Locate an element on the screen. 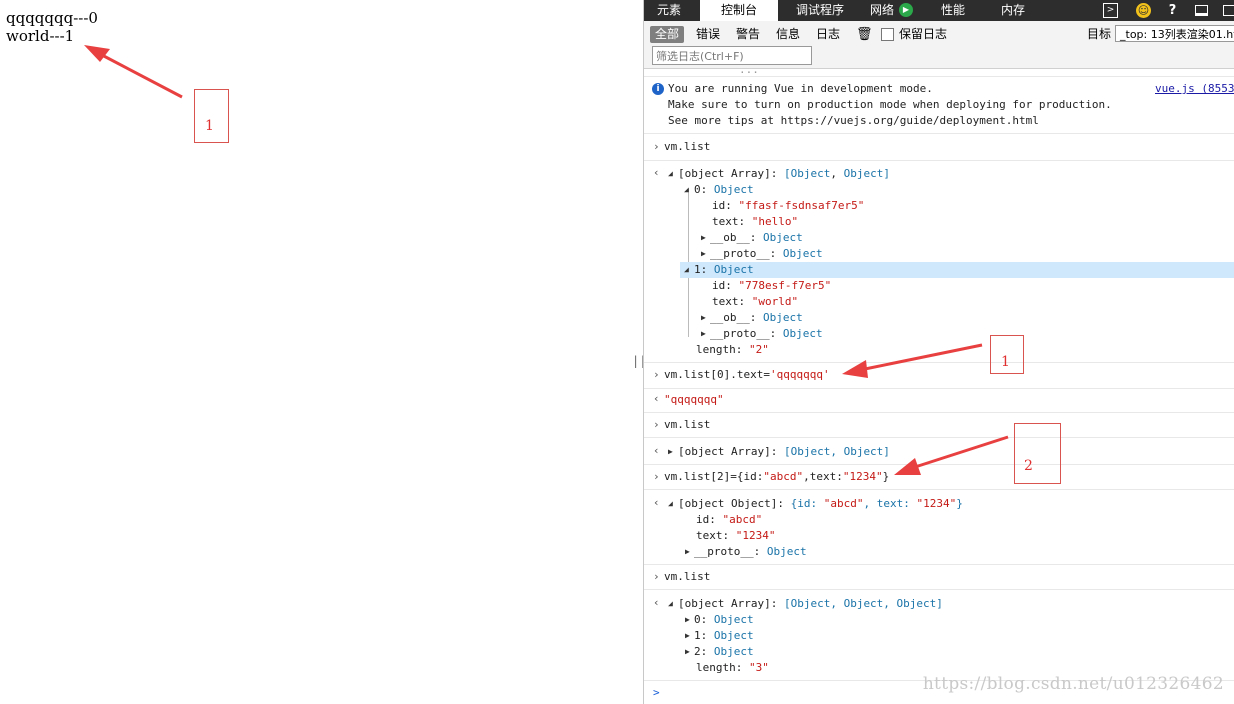  network-record-icon: ▶ is located at coordinates (906, 10).